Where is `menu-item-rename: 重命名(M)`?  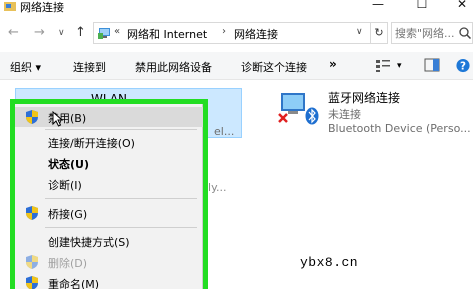 menu-item-rename: 重命名(M) is located at coordinates (109, 281).